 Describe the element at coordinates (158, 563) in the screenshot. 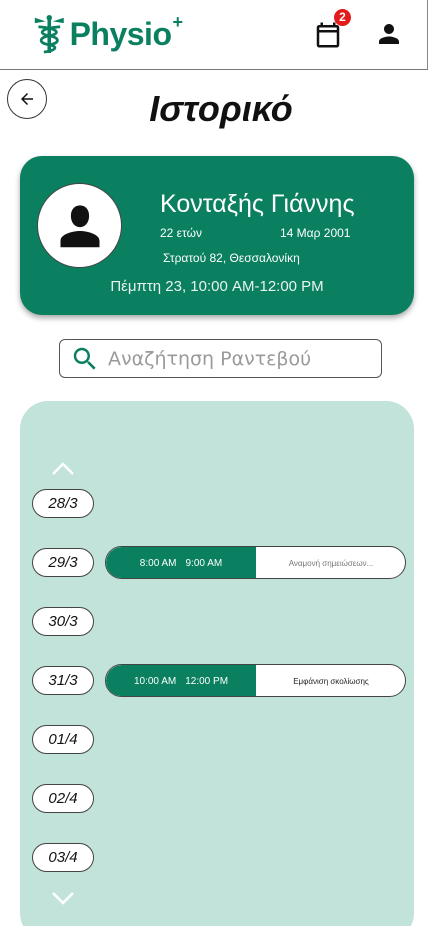

I see `appointment-start: 8:00 AM` at that location.